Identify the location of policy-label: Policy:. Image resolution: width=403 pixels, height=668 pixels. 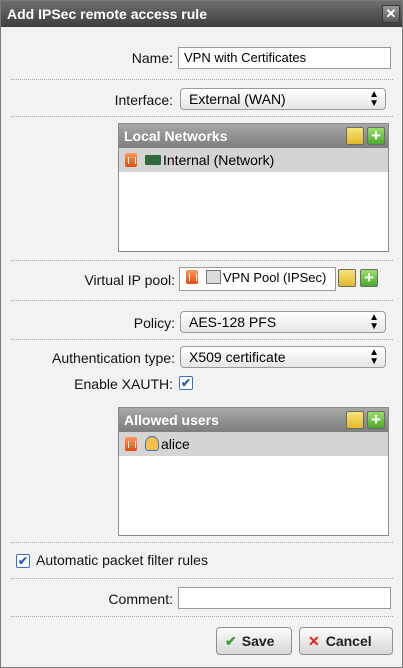
(154, 323).